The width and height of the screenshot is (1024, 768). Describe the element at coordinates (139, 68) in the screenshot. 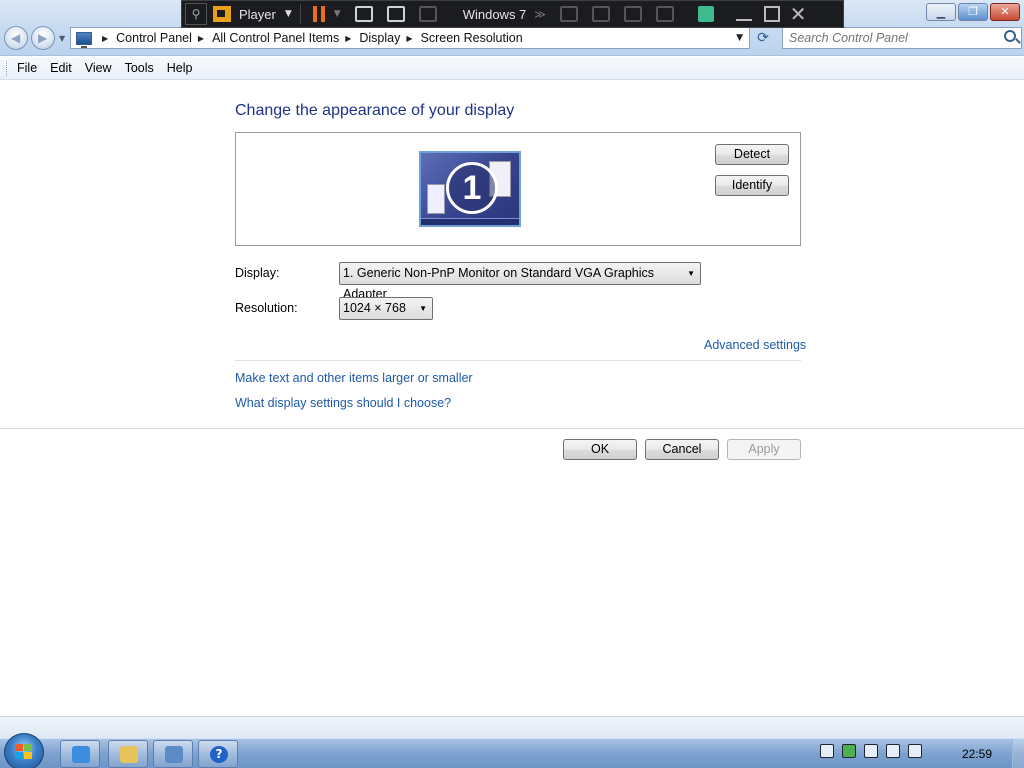

I see `menu-tools: Tools` at that location.